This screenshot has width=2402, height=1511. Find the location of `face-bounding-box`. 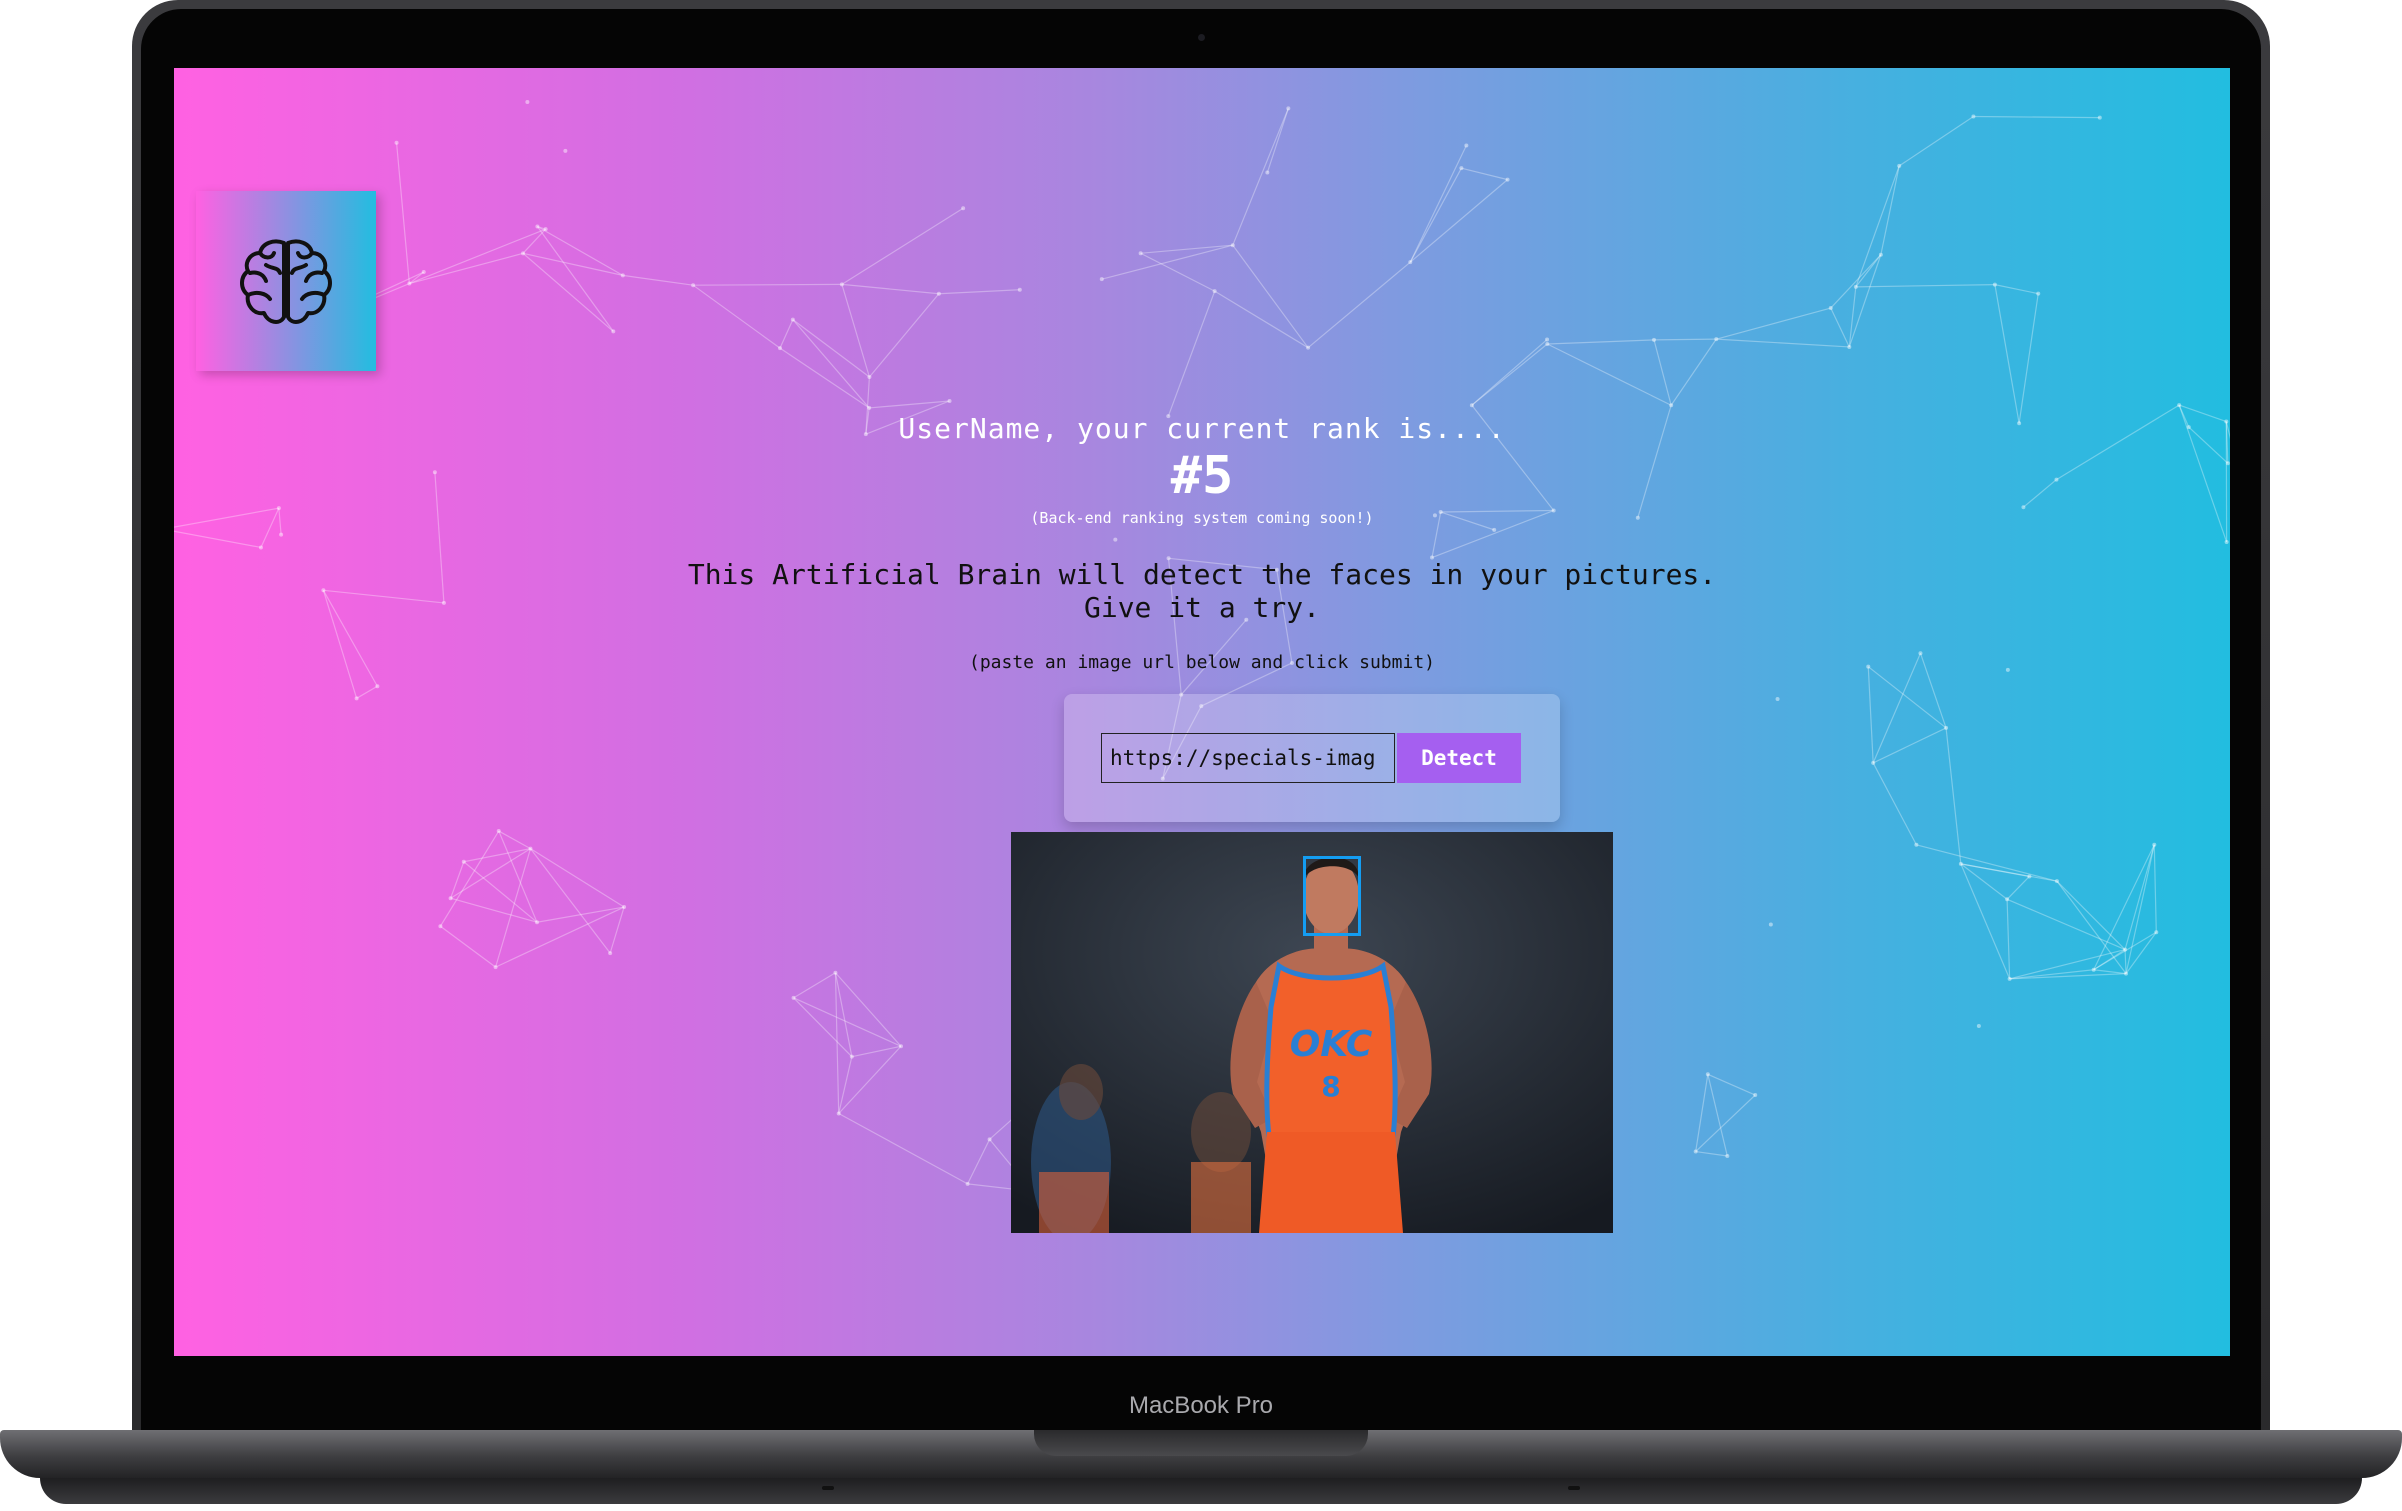

face-bounding-box is located at coordinates (1332, 896).